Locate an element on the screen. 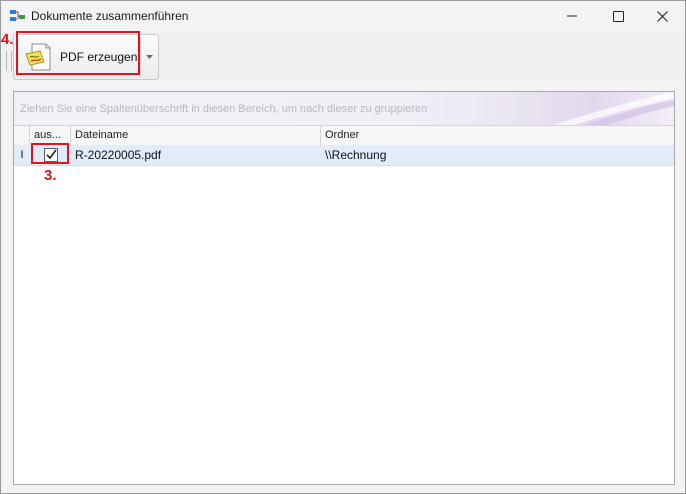 Image resolution: width=686 pixels, height=494 pixels. decorative-swoosh is located at coordinates (614, 108).